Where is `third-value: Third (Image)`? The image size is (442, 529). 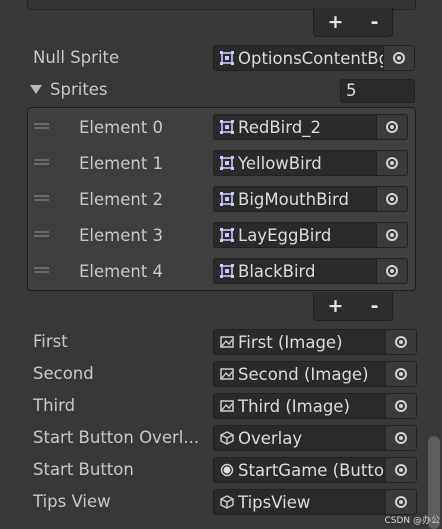
third-value: Third (Image) is located at coordinates (294, 406).